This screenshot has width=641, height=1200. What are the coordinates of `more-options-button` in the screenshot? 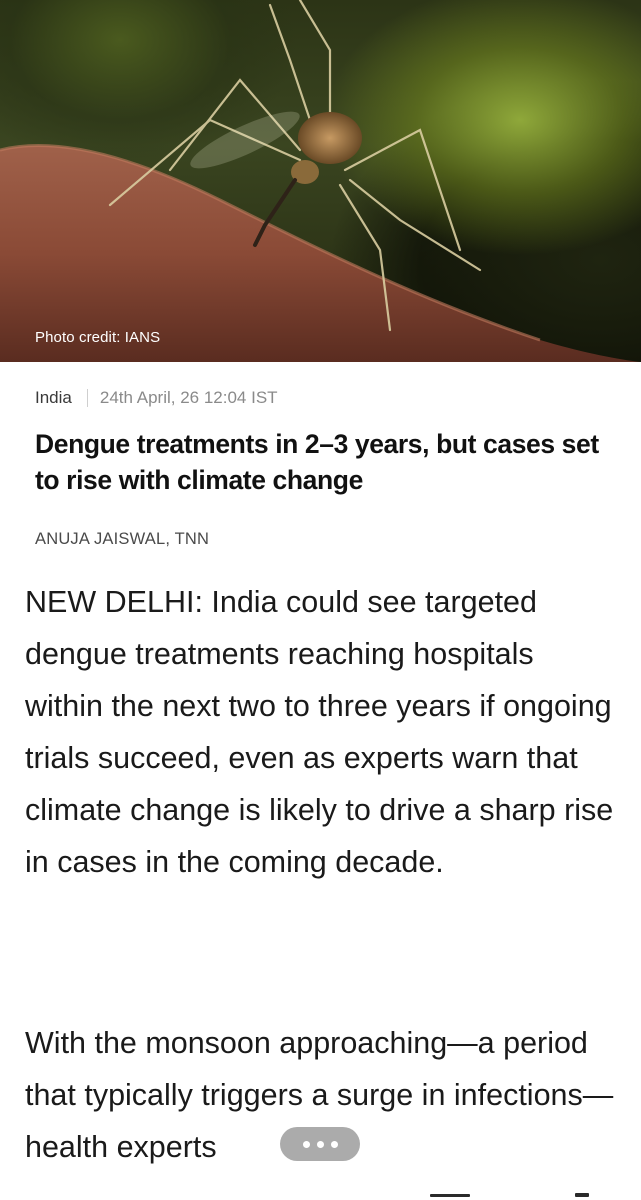 It's located at (320, 1144).